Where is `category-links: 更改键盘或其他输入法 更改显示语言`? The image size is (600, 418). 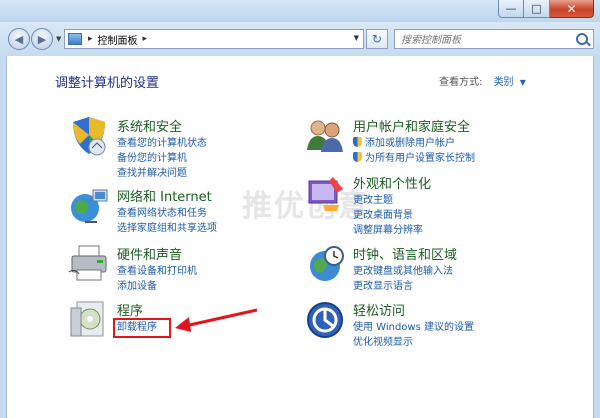 category-links: 更改键盘或其他输入法 更改显示语言 is located at coordinates (403, 279).